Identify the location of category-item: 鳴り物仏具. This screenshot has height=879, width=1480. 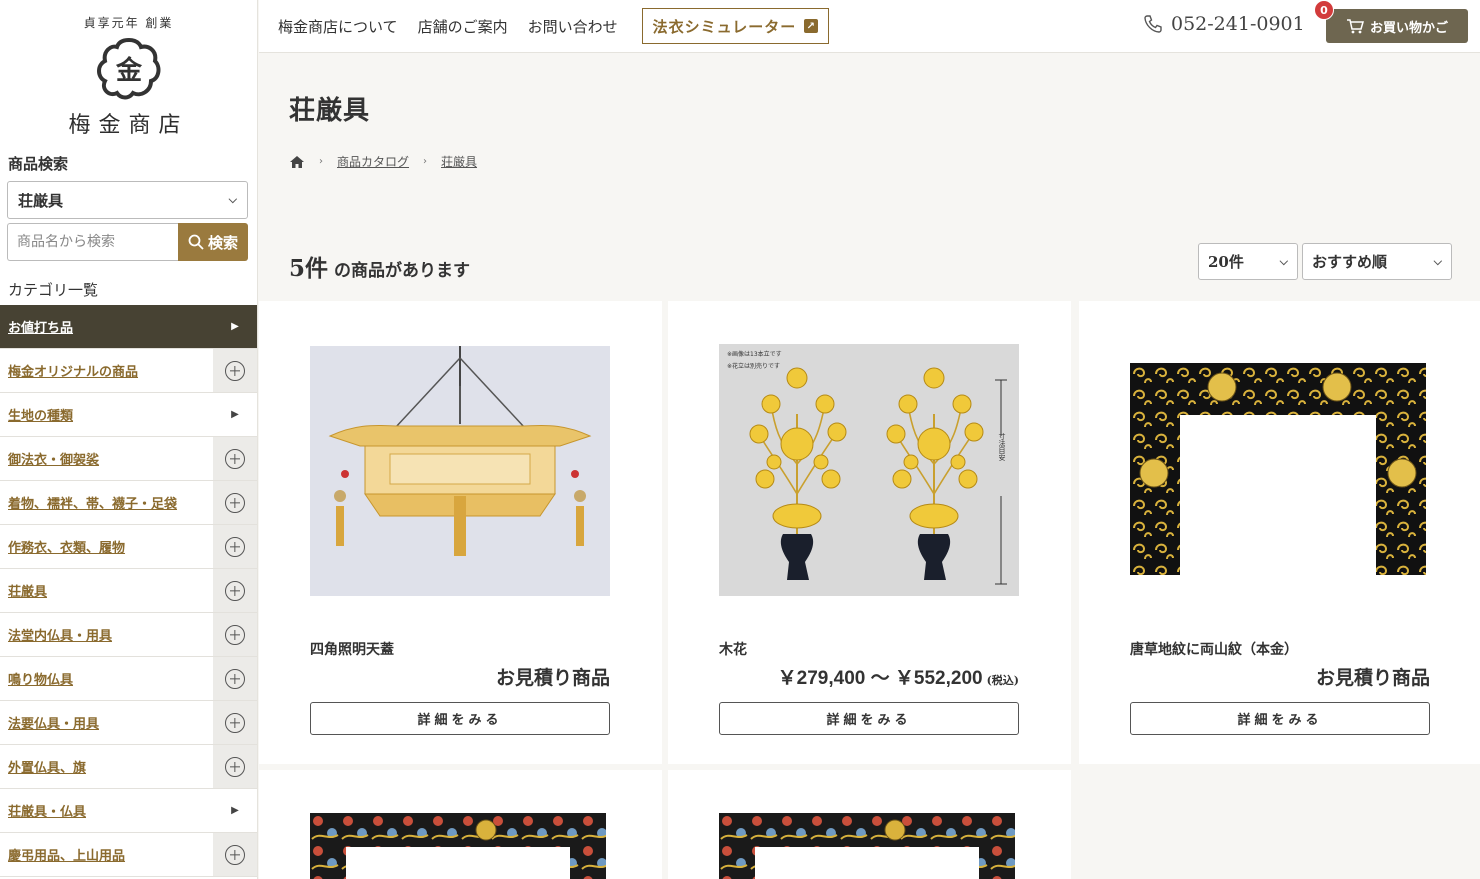
(128, 679).